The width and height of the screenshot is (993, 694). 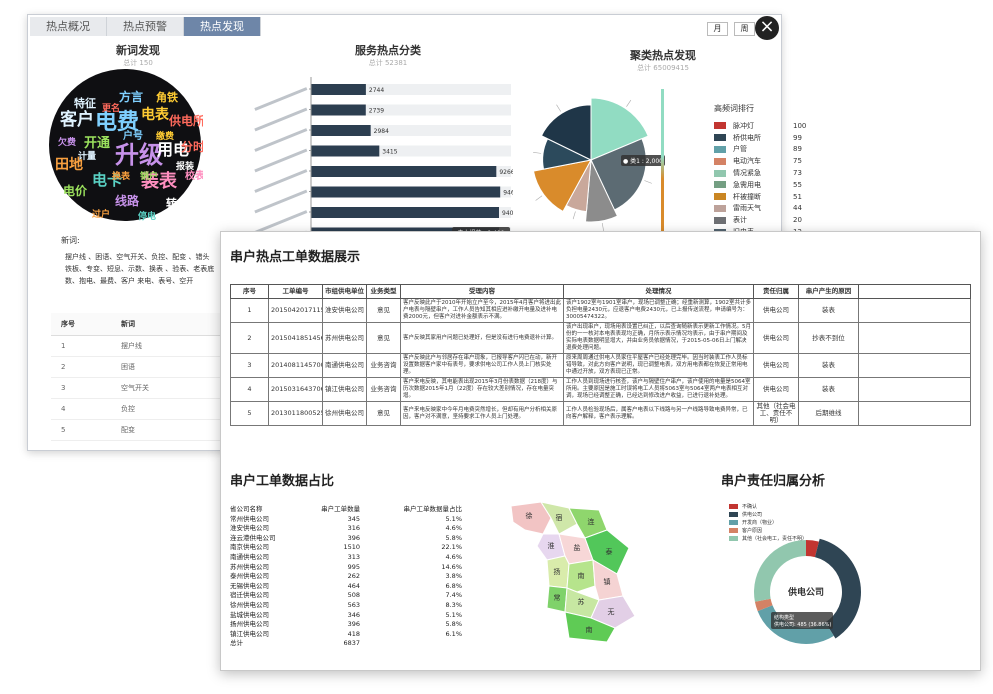 What do you see at coordinates (137, 346) in the screenshot?
I see `table-row: 1 摆户线` at bounding box center [137, 346].